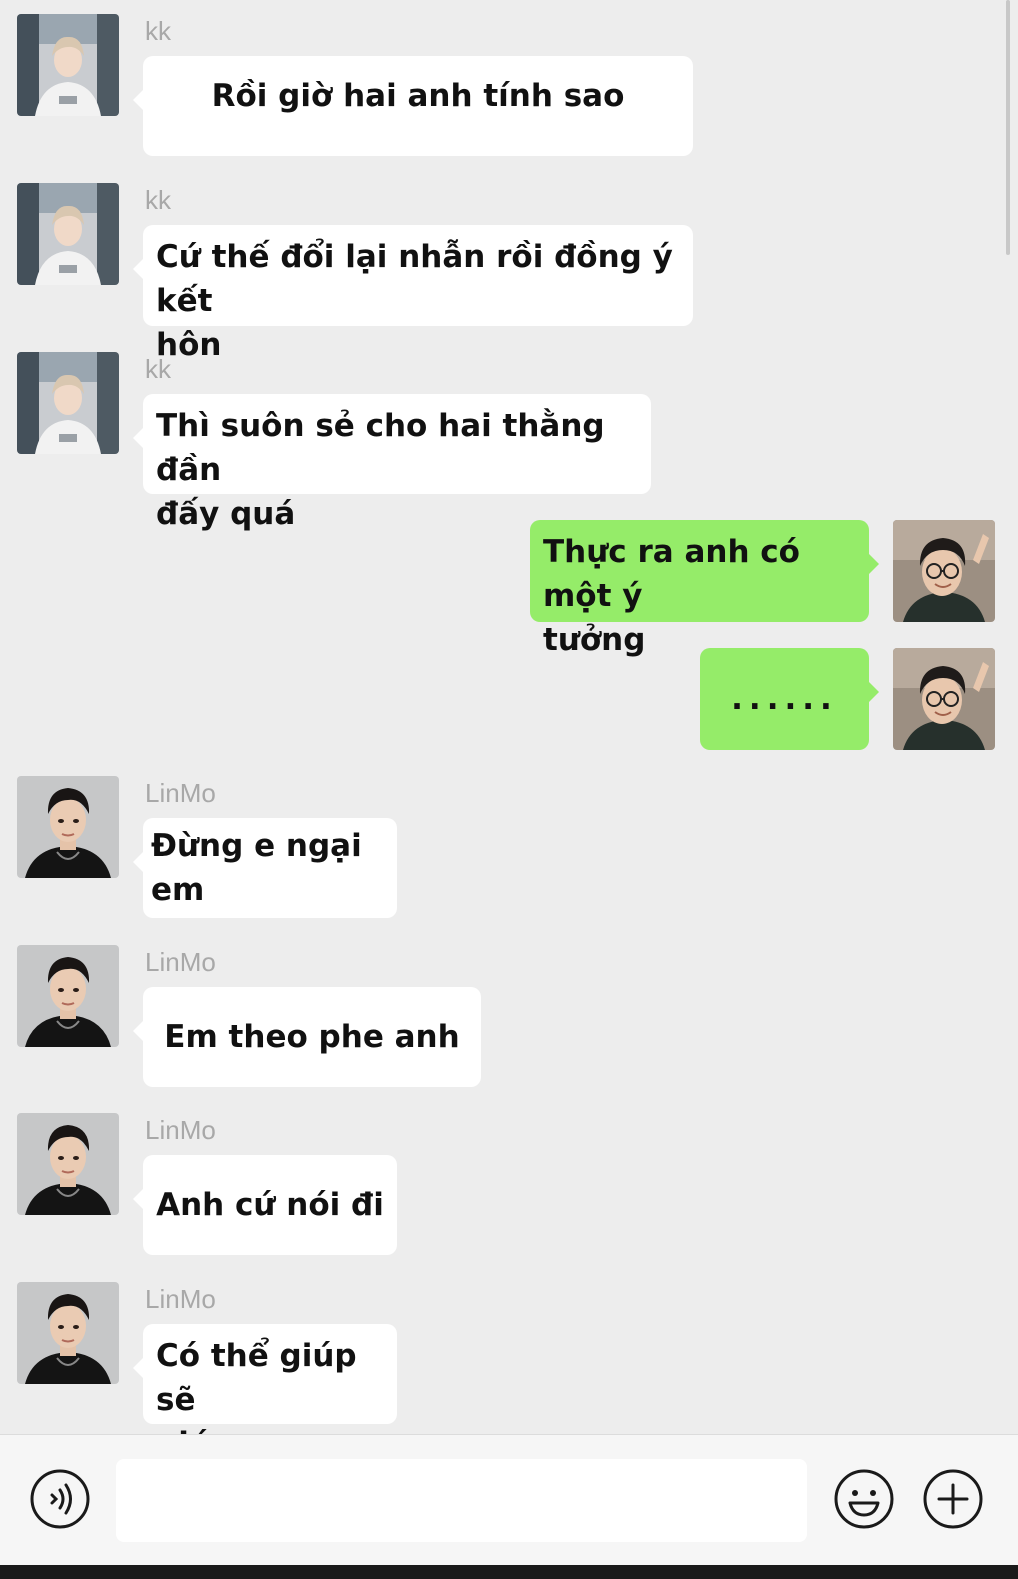 Image resolution: width=1018 pixels, height=1579 pixels. Describe the element at coordinates (509, 1184) in the screenshot. I see `message-row: LinMo Anh cứ nói đi` at that location.